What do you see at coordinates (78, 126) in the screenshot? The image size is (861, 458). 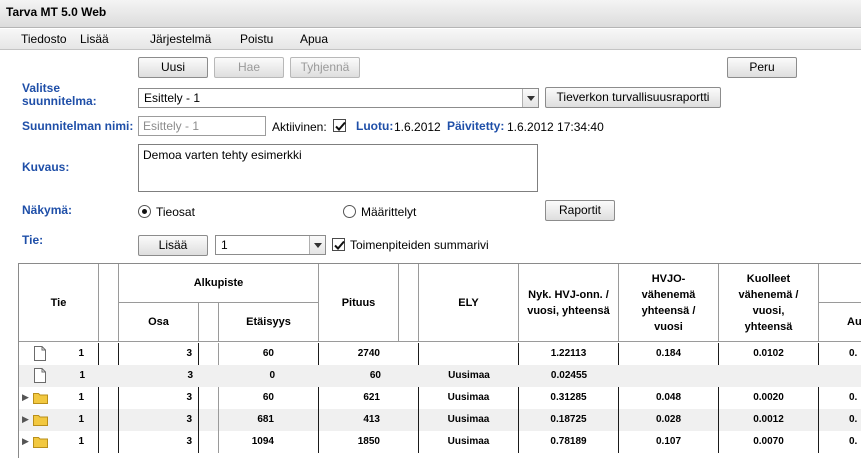 I see `plan-name-label: Suunnitelman nimi:` at bounding box center [78, 126].